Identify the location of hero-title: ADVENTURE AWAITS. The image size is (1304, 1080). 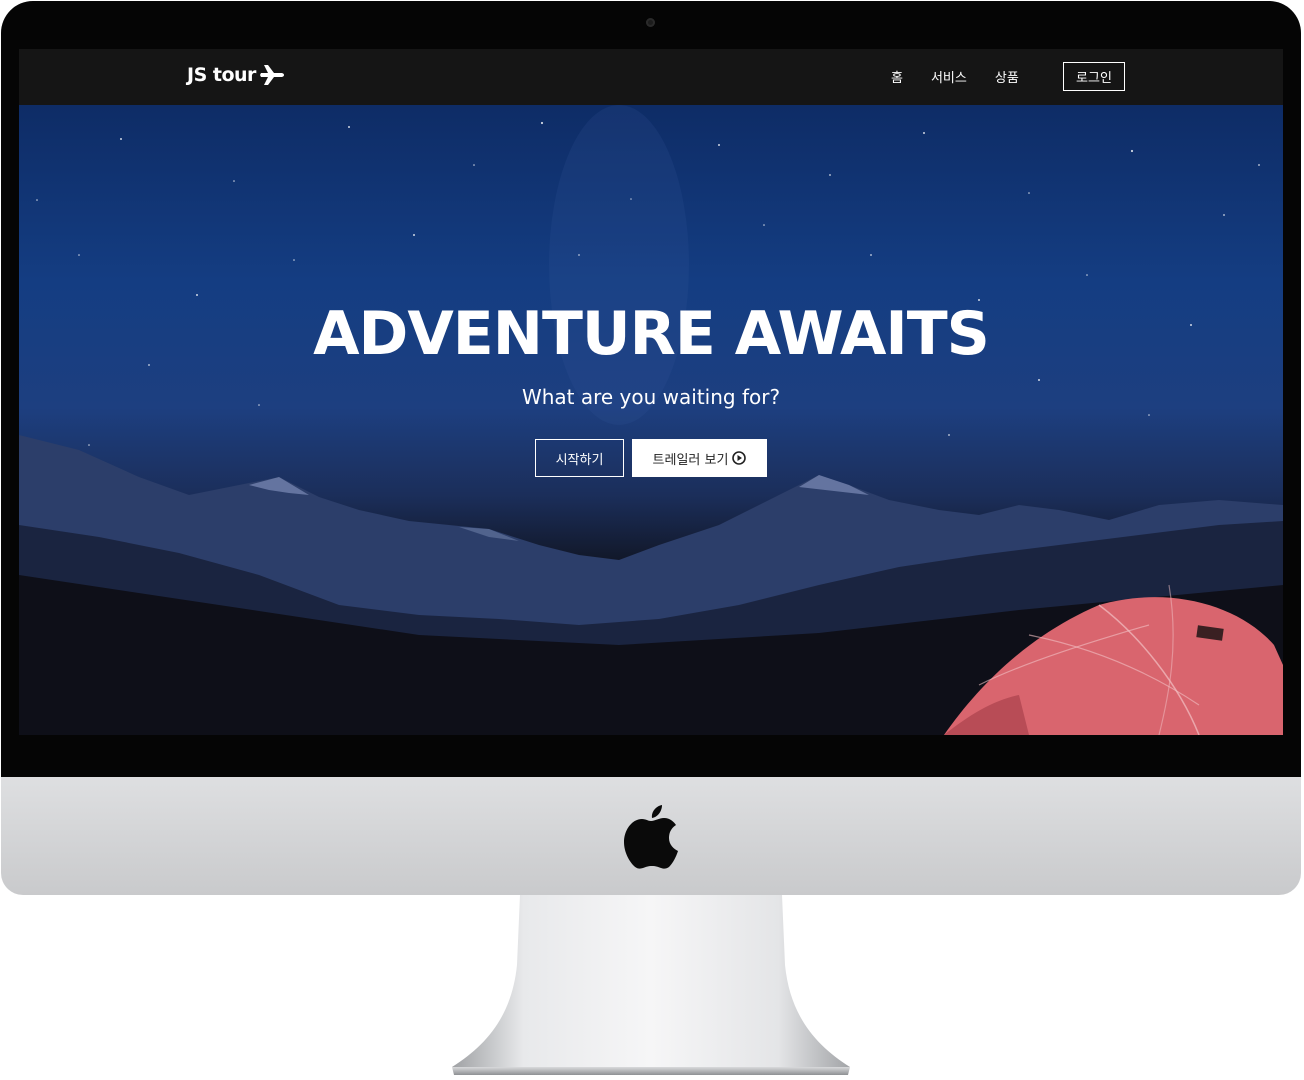
(651, 334).